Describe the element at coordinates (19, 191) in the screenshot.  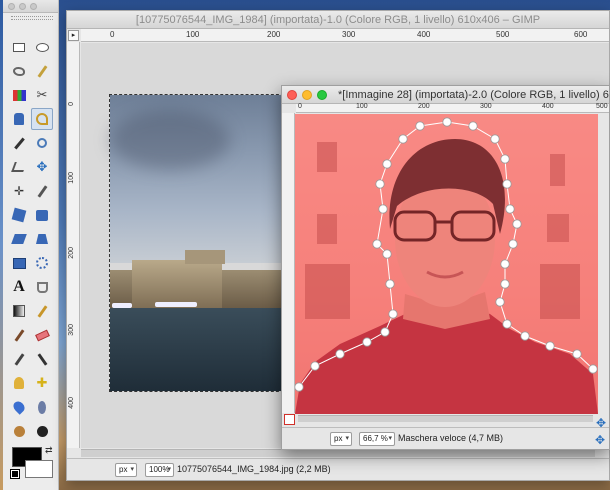
I see `align-icon: ✛` at that location.